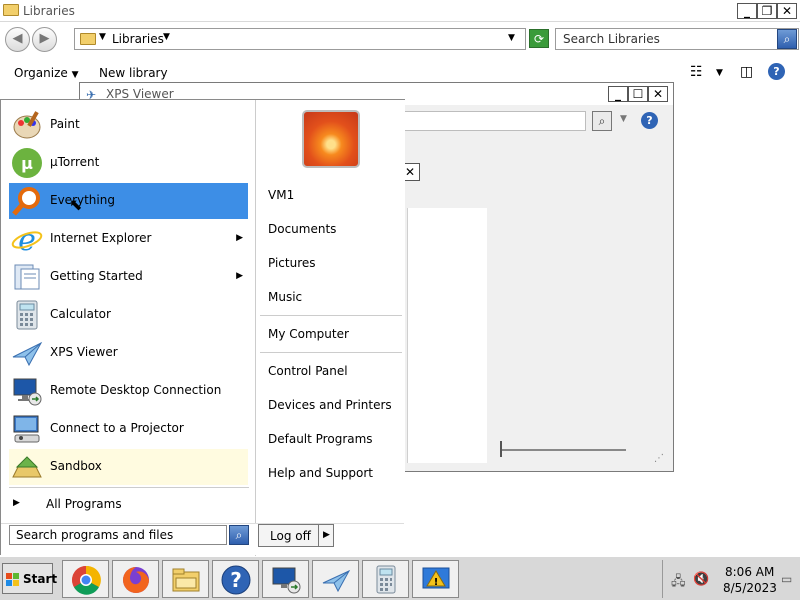 The image size is (800, 600). I want to click on xps-document-area, so click(447, 335).